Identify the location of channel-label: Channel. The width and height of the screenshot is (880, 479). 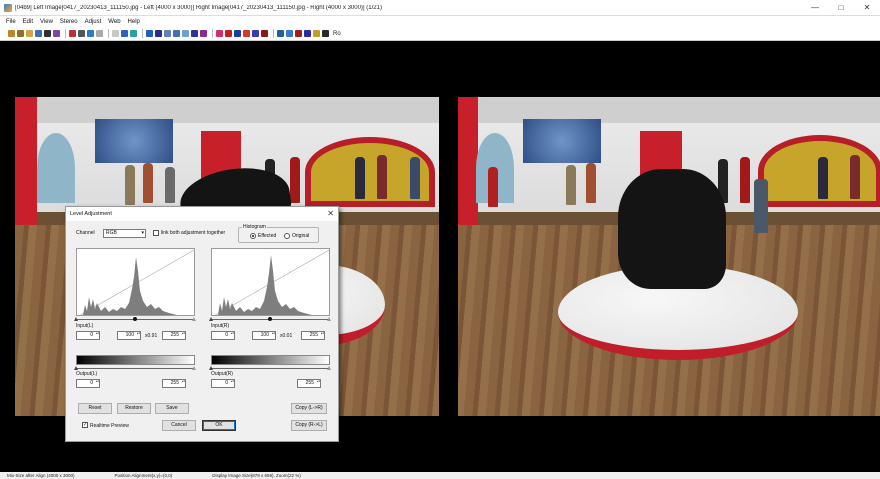
(85, 233).